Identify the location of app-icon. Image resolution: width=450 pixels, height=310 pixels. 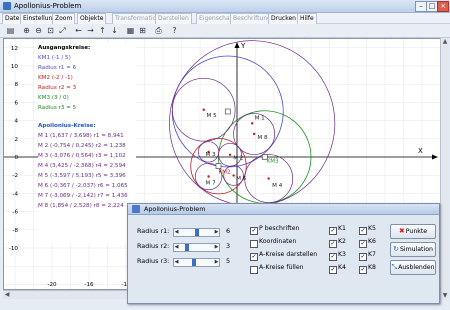
(7, 6).